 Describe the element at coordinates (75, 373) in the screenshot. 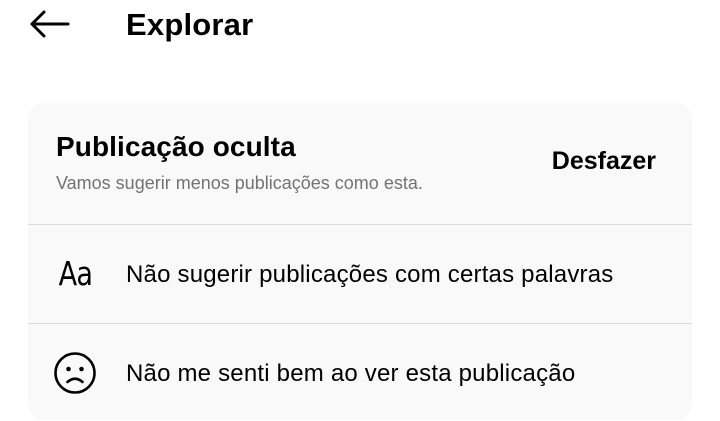

I see `sad-face-icon` at that location.